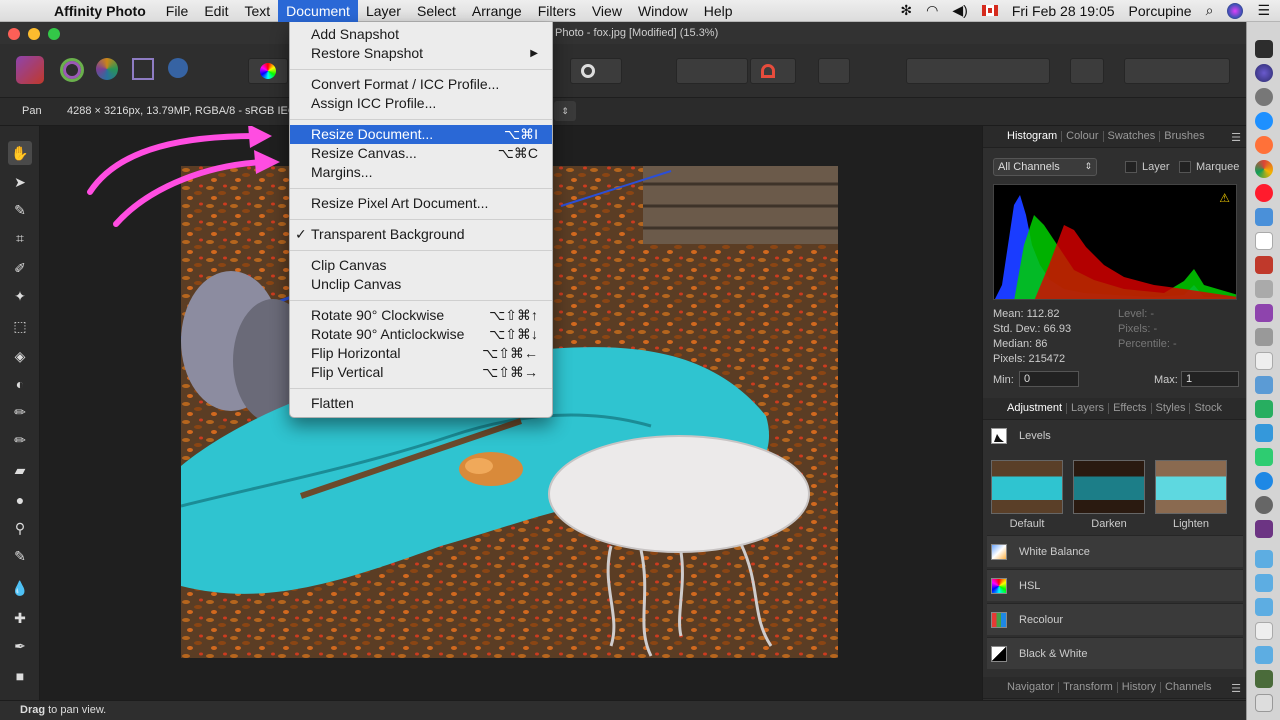 The height and width of the screenshot is (720, 1280). Describe the element at coordinates (1264, 97) in the screenshot. I see `dock-launchpad-icon` at that location.